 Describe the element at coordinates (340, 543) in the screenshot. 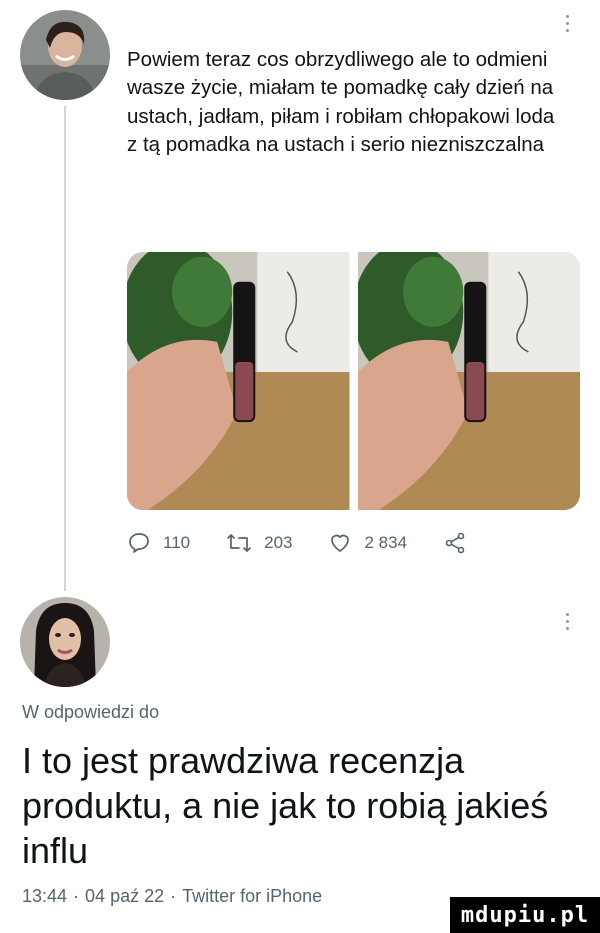

I see `heart-icon` at that location.